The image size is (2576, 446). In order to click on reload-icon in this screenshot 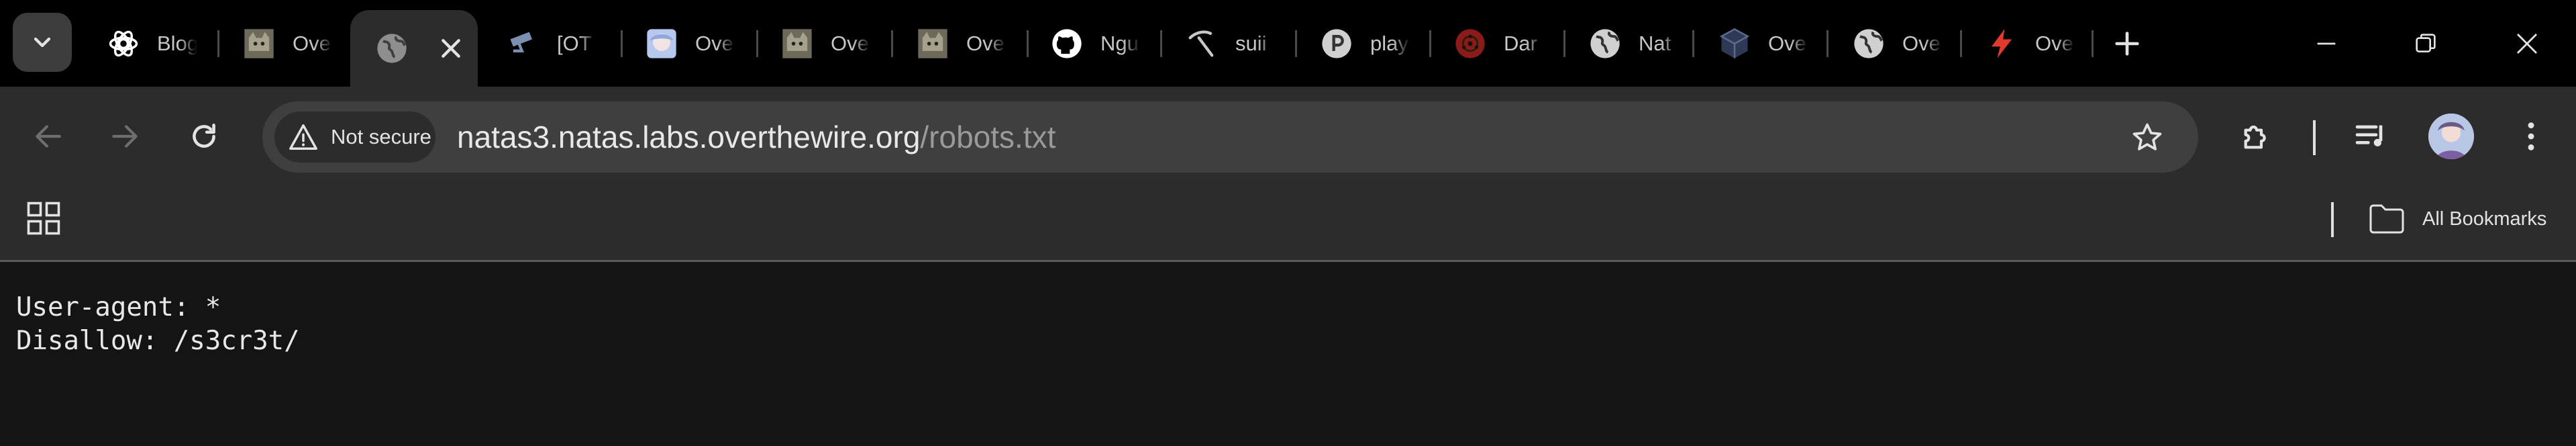, I will do `click(204, 136)`.